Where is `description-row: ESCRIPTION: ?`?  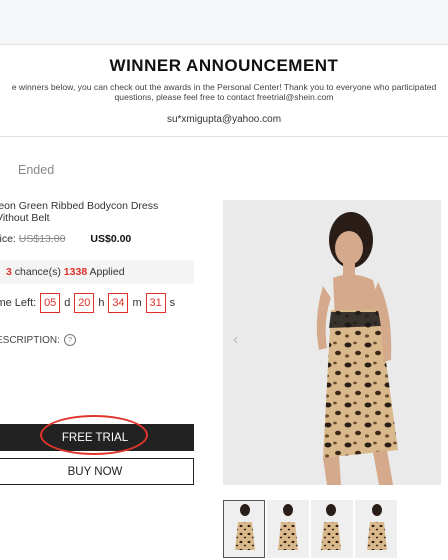 description-row: ESCRIPTION: ? is located at coordinates (38, 340).